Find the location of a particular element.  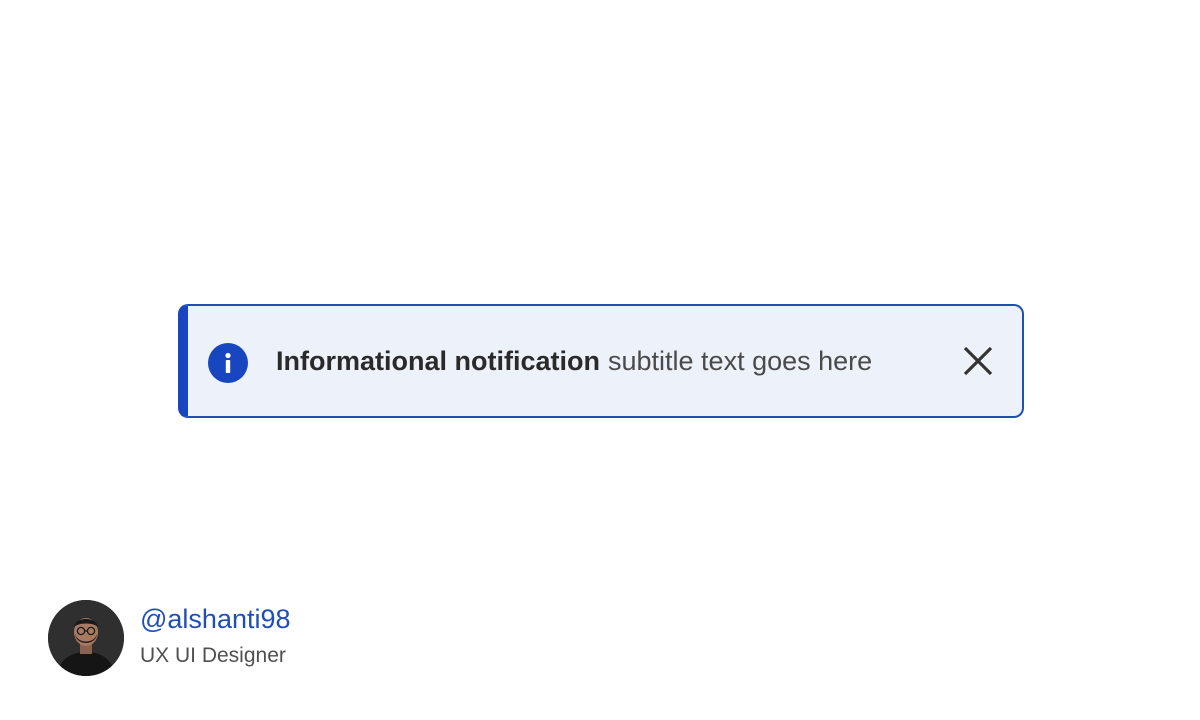

author-card: @alshanti98 UX UI Designer is located at coordinates (169, 638).